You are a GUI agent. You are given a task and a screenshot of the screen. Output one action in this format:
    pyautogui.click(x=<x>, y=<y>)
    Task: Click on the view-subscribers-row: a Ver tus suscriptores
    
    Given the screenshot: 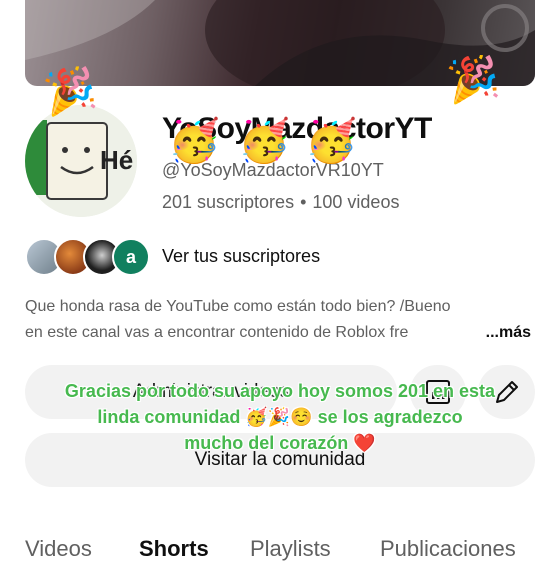 What is the action you would take?
    pyautogui.click(x=185, y=256)
    